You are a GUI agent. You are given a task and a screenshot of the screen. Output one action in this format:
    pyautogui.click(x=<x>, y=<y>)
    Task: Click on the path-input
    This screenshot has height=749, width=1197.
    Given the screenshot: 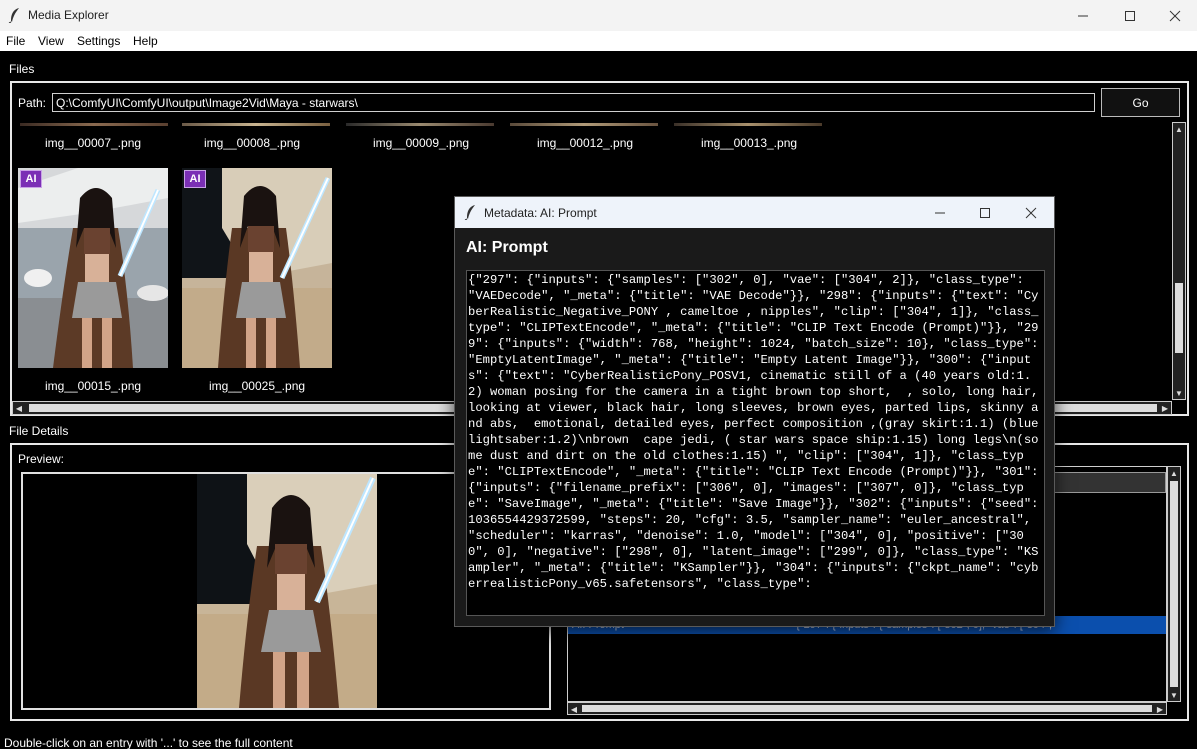 What is the action you would take?
    pyautogui.click(x=573, y=102)
    